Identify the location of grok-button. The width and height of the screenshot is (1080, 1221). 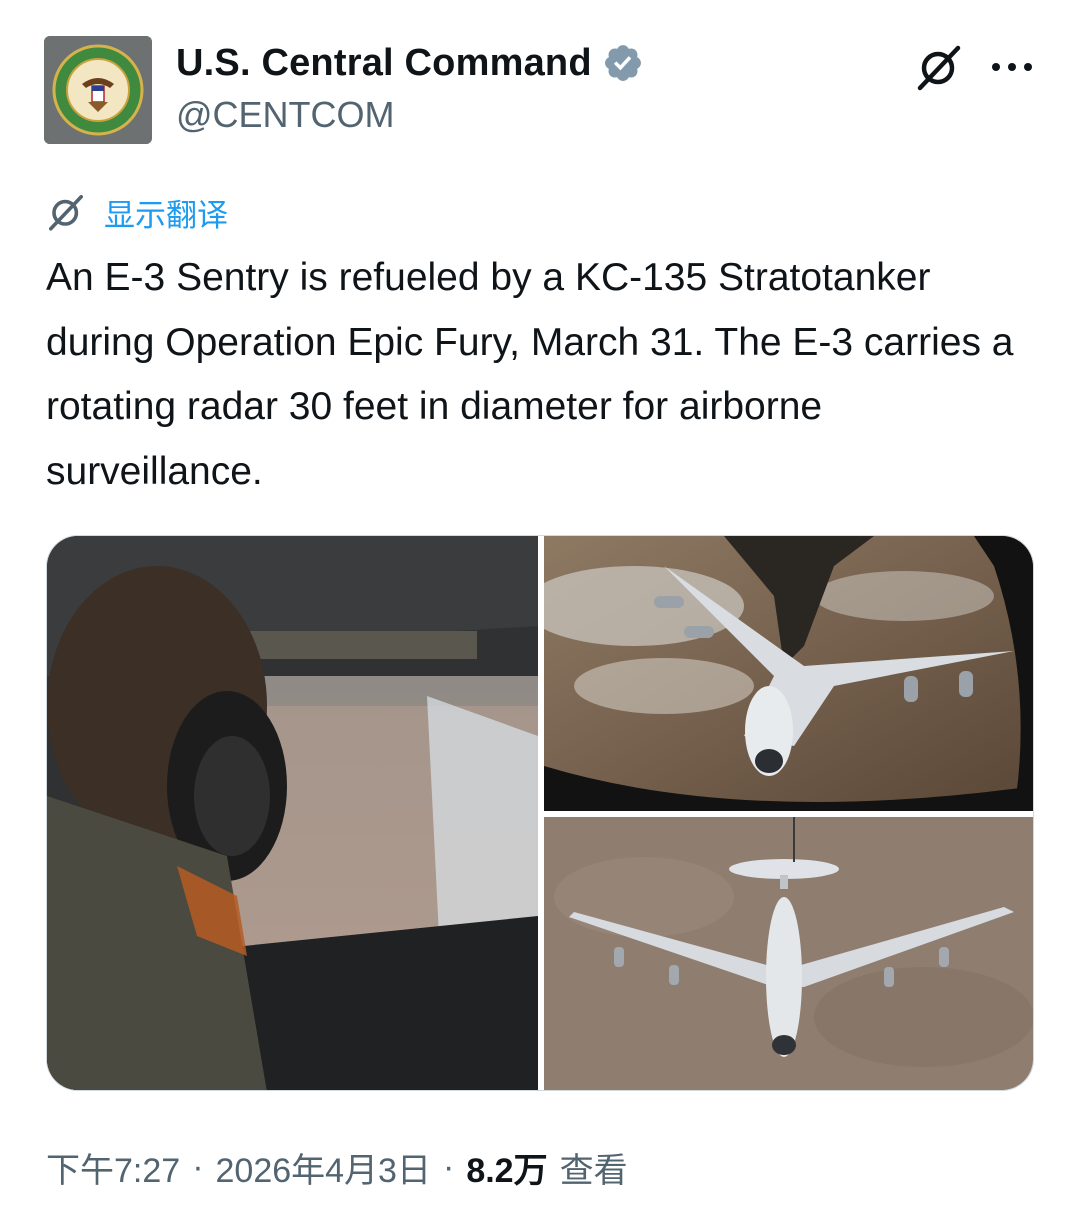
(939, 67).